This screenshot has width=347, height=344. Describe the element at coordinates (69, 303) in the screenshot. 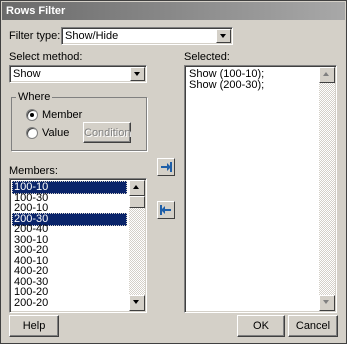

I see `members-list-item: 200-20` at that location.